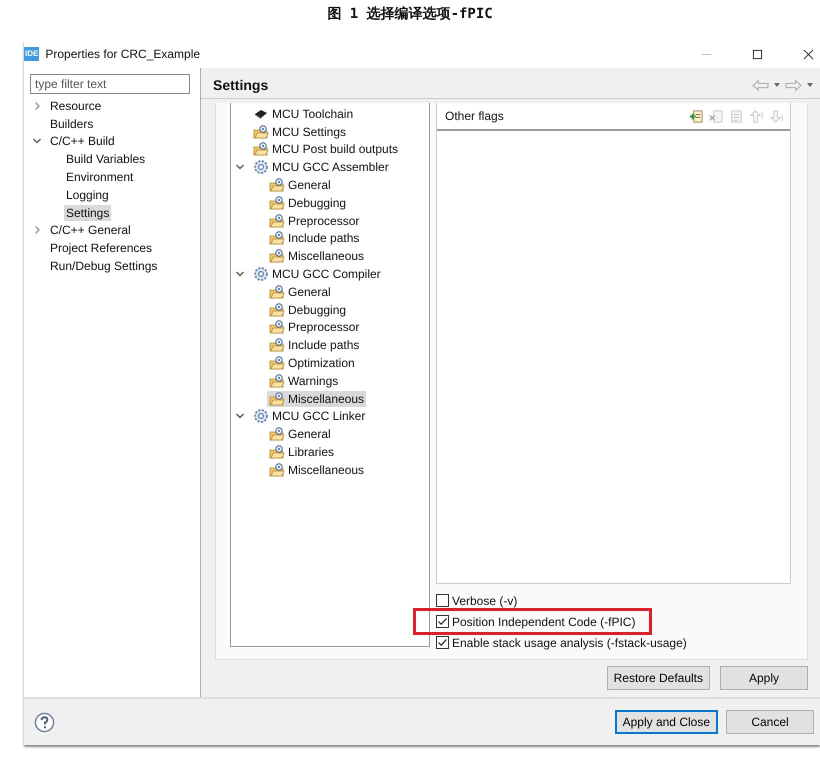 This screenshot has height=763, width=820. I want to click on checkbox-label: Verbose (-v), so click(485, 601).